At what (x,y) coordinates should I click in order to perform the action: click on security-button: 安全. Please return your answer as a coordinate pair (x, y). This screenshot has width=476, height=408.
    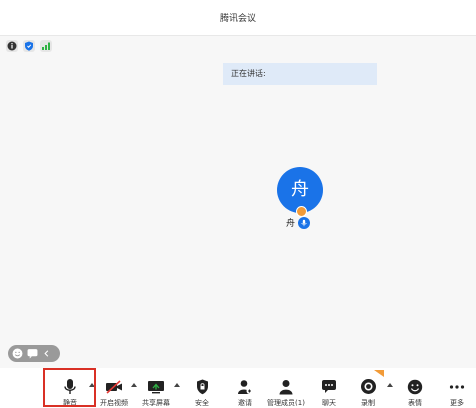
    Looking at the image, I should click on (202, 388).